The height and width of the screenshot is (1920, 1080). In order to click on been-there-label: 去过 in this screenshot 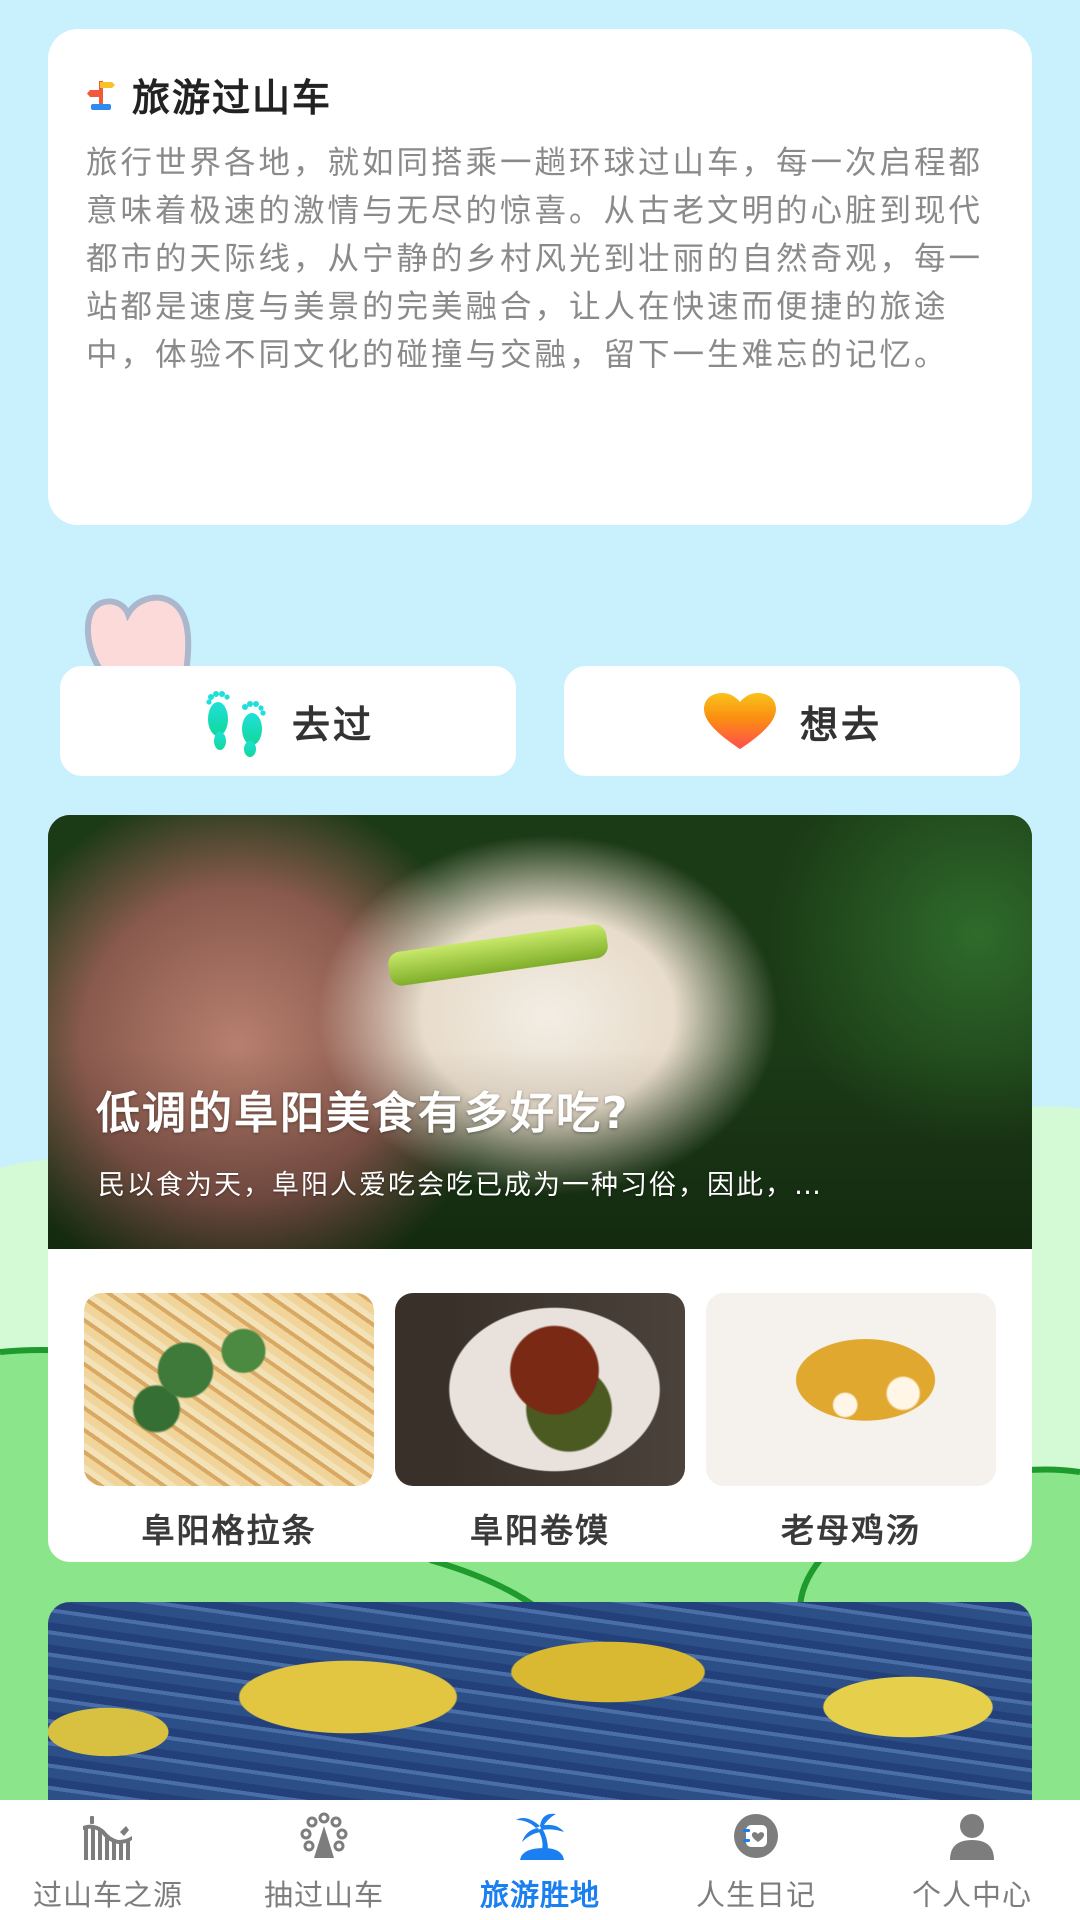, I will do `click(332, 724)`.